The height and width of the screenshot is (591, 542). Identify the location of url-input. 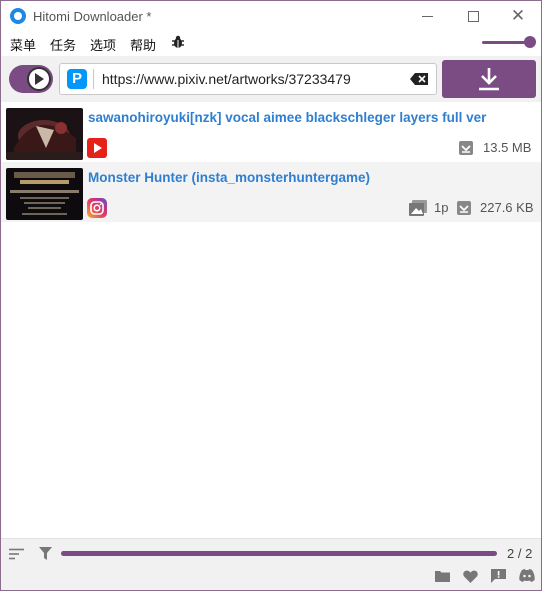
(252, 79).